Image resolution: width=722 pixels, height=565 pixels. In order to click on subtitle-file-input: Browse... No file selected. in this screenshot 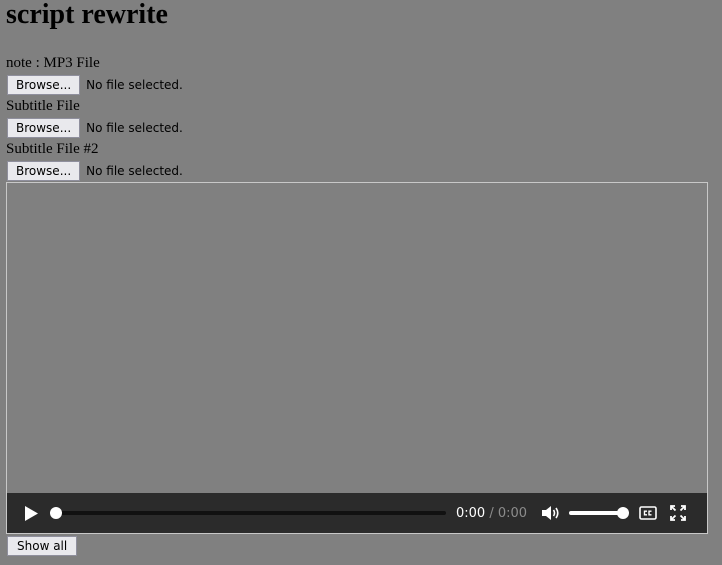, I will do `click(95, 128)`.